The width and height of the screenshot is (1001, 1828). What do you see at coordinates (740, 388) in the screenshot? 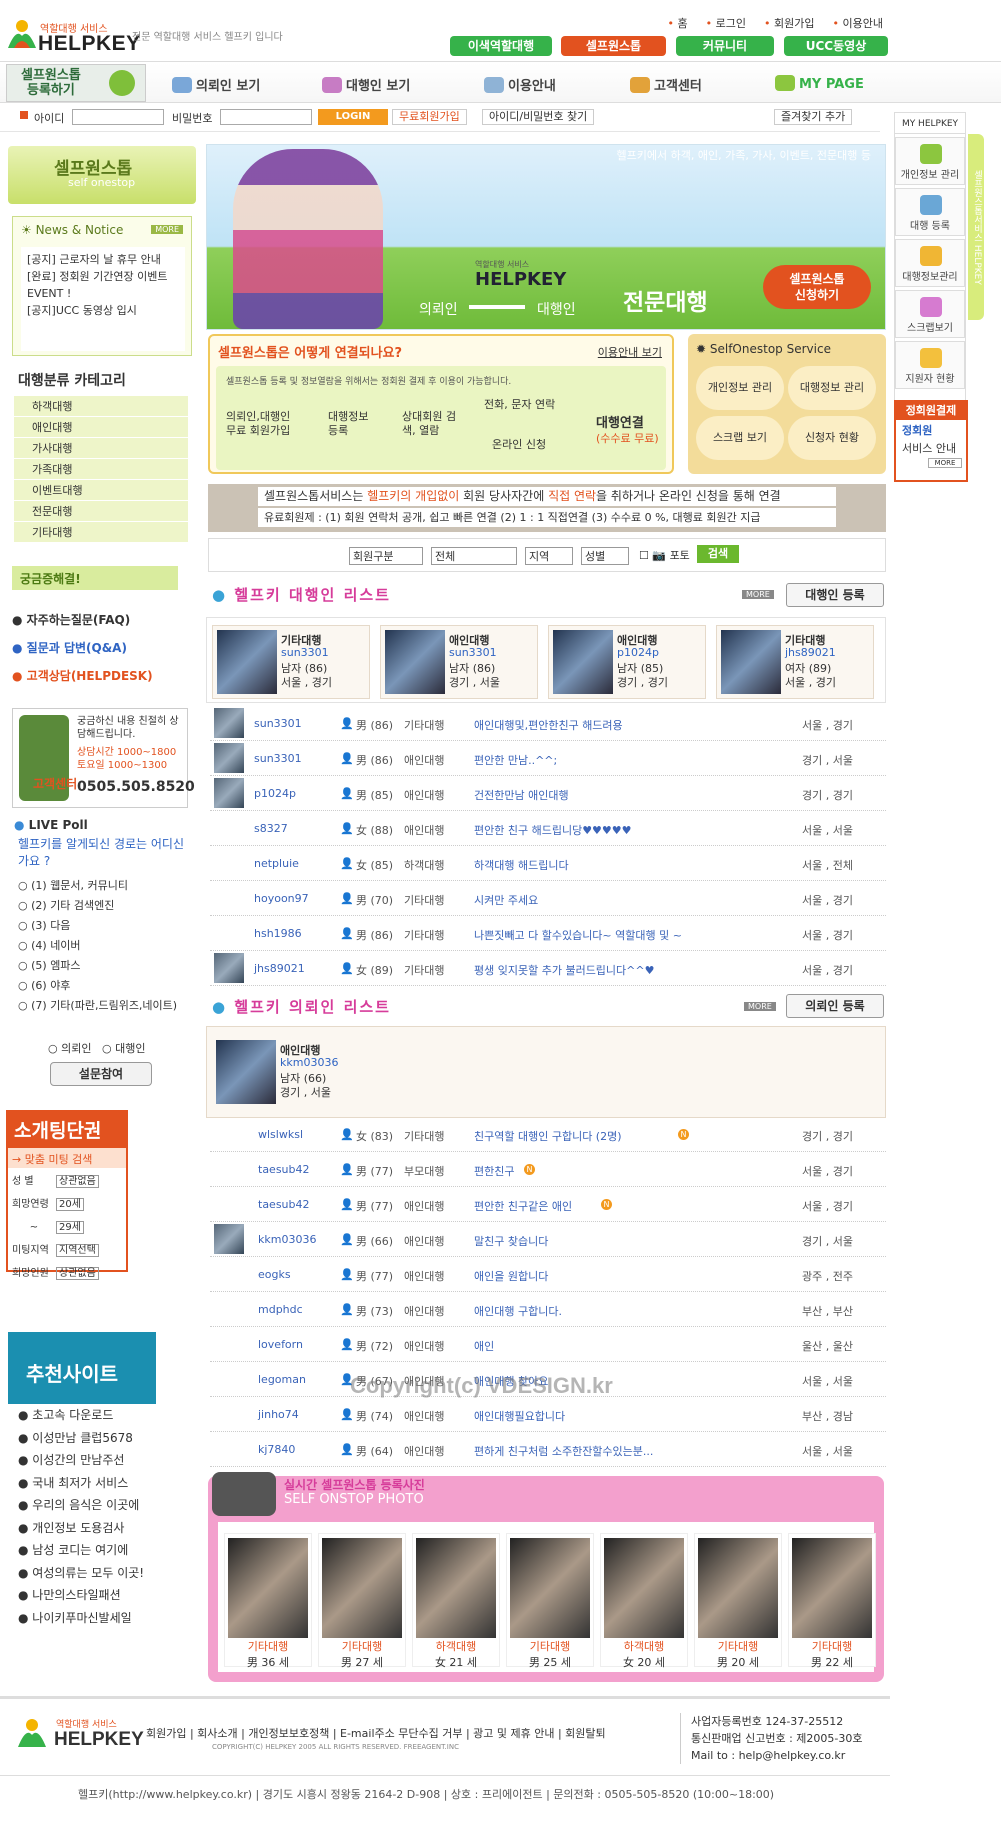
I see `service-personal-info: 개인정보 관리` at bounding box center [740, 388].